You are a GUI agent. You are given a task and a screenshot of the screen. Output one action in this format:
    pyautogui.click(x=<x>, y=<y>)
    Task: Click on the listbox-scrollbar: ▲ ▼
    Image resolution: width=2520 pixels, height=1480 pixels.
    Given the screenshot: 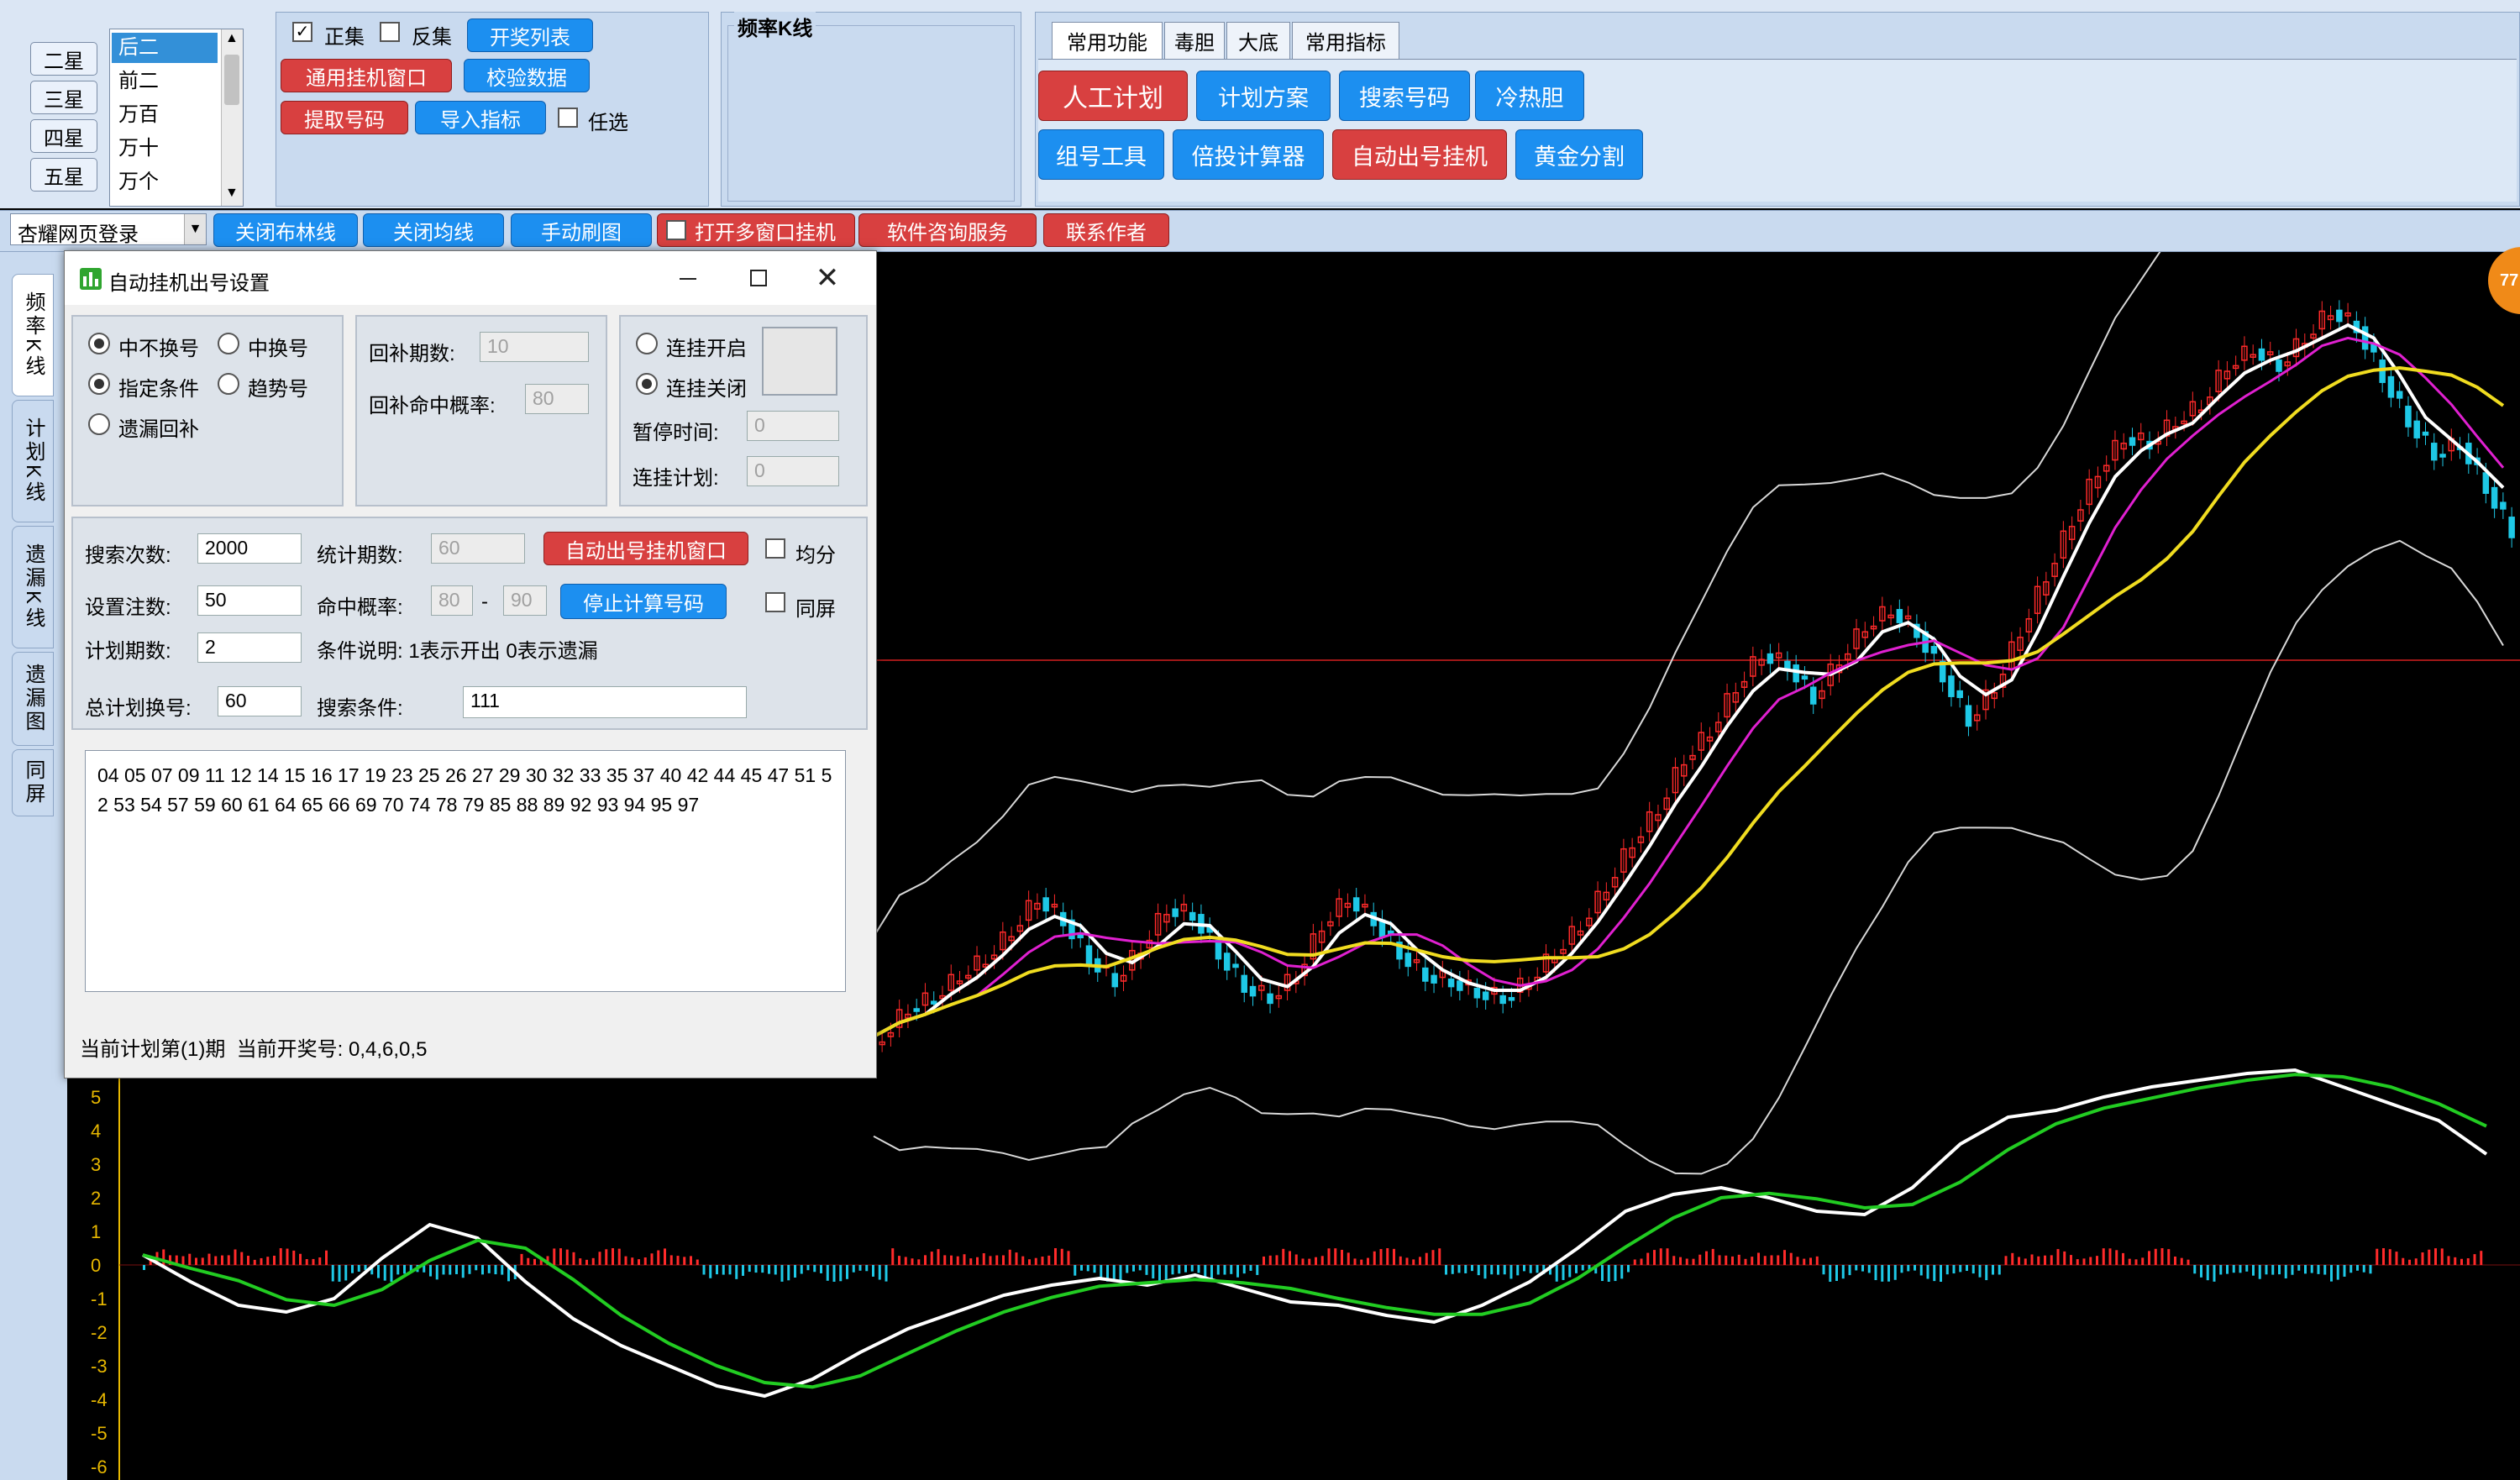 What is the action you would take?
    pyautogui.click(x=232, y=117)
    